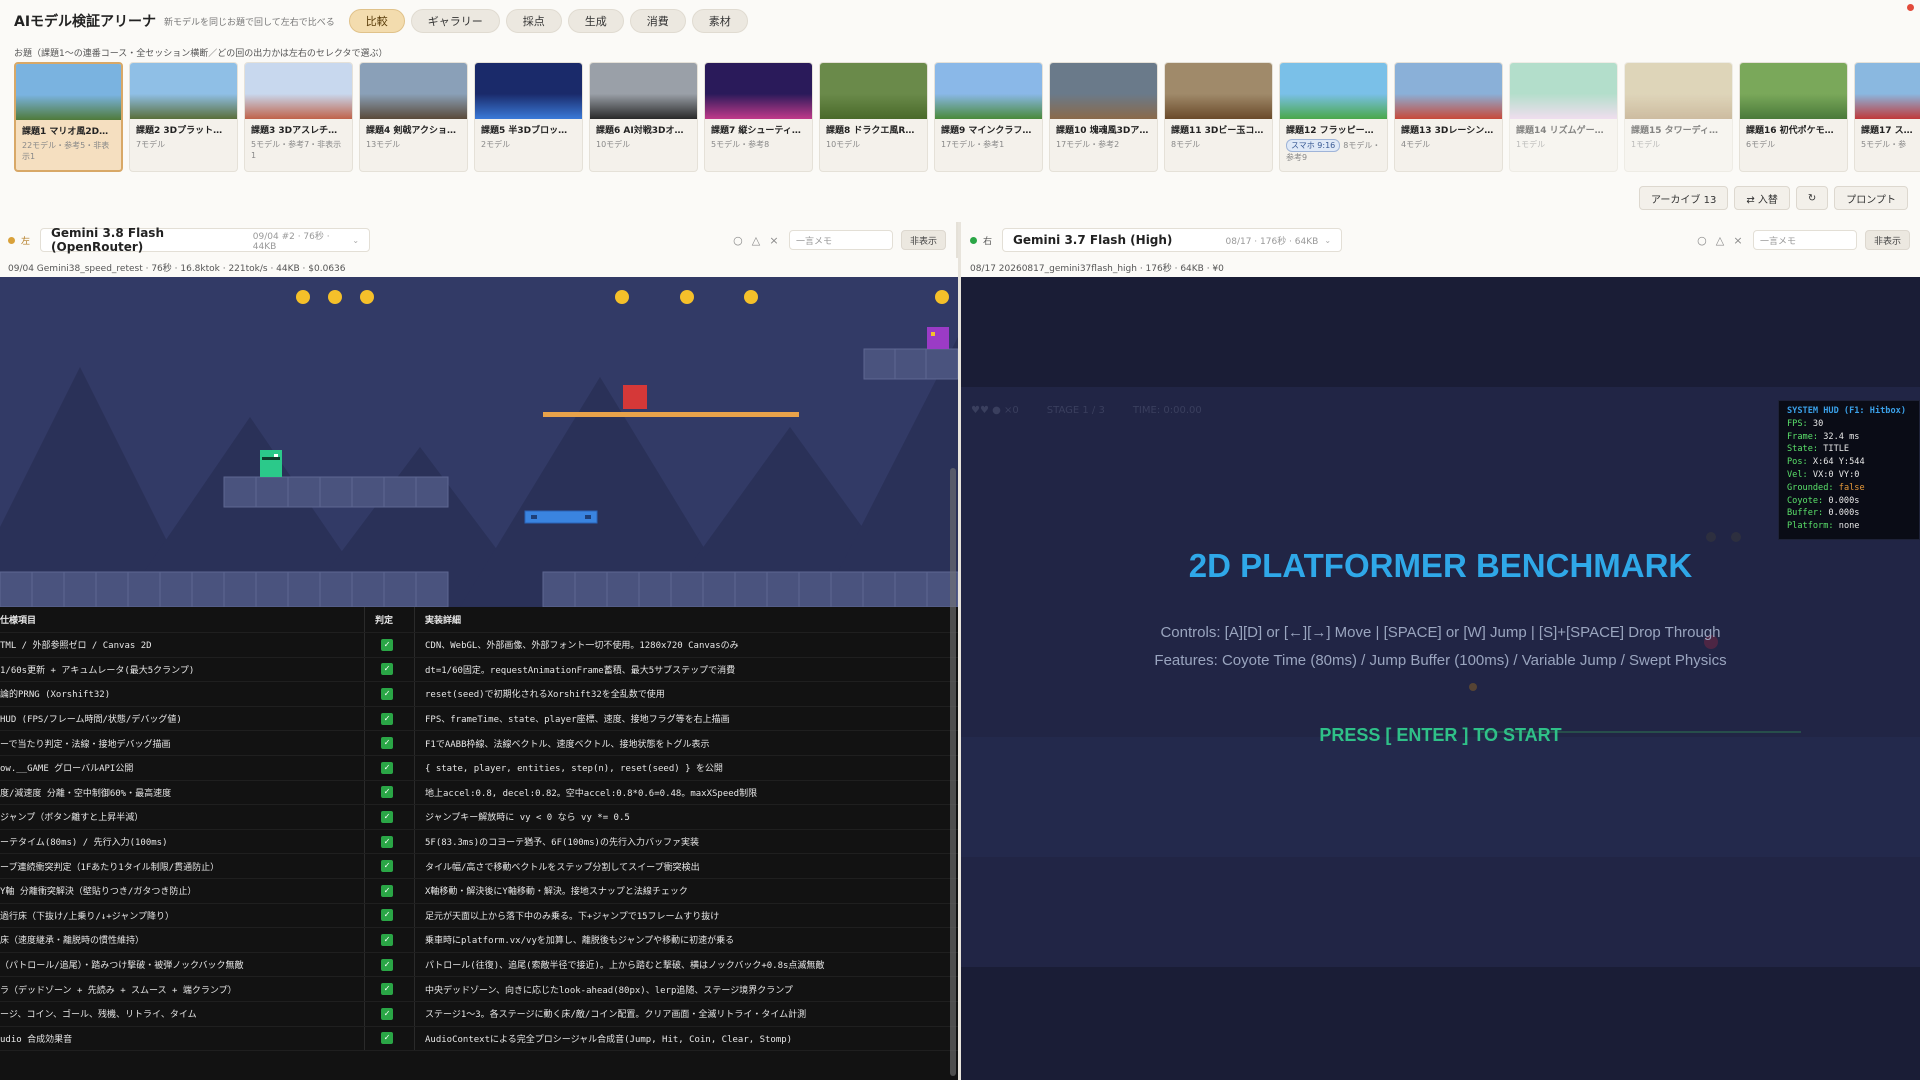 The height and width of the screenshot is (1080, 1920). Describe the element at coordinates (413, 143) in the screenshot. I see `topic-meta: 13モデル` at that location.